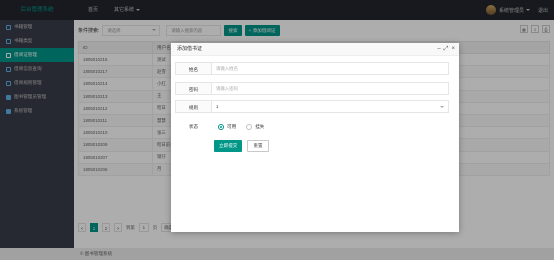  What do you see at coordinates (232, 126) in the screenshot?
I see `radio-label: 可用` at bounding box center [232, 126].